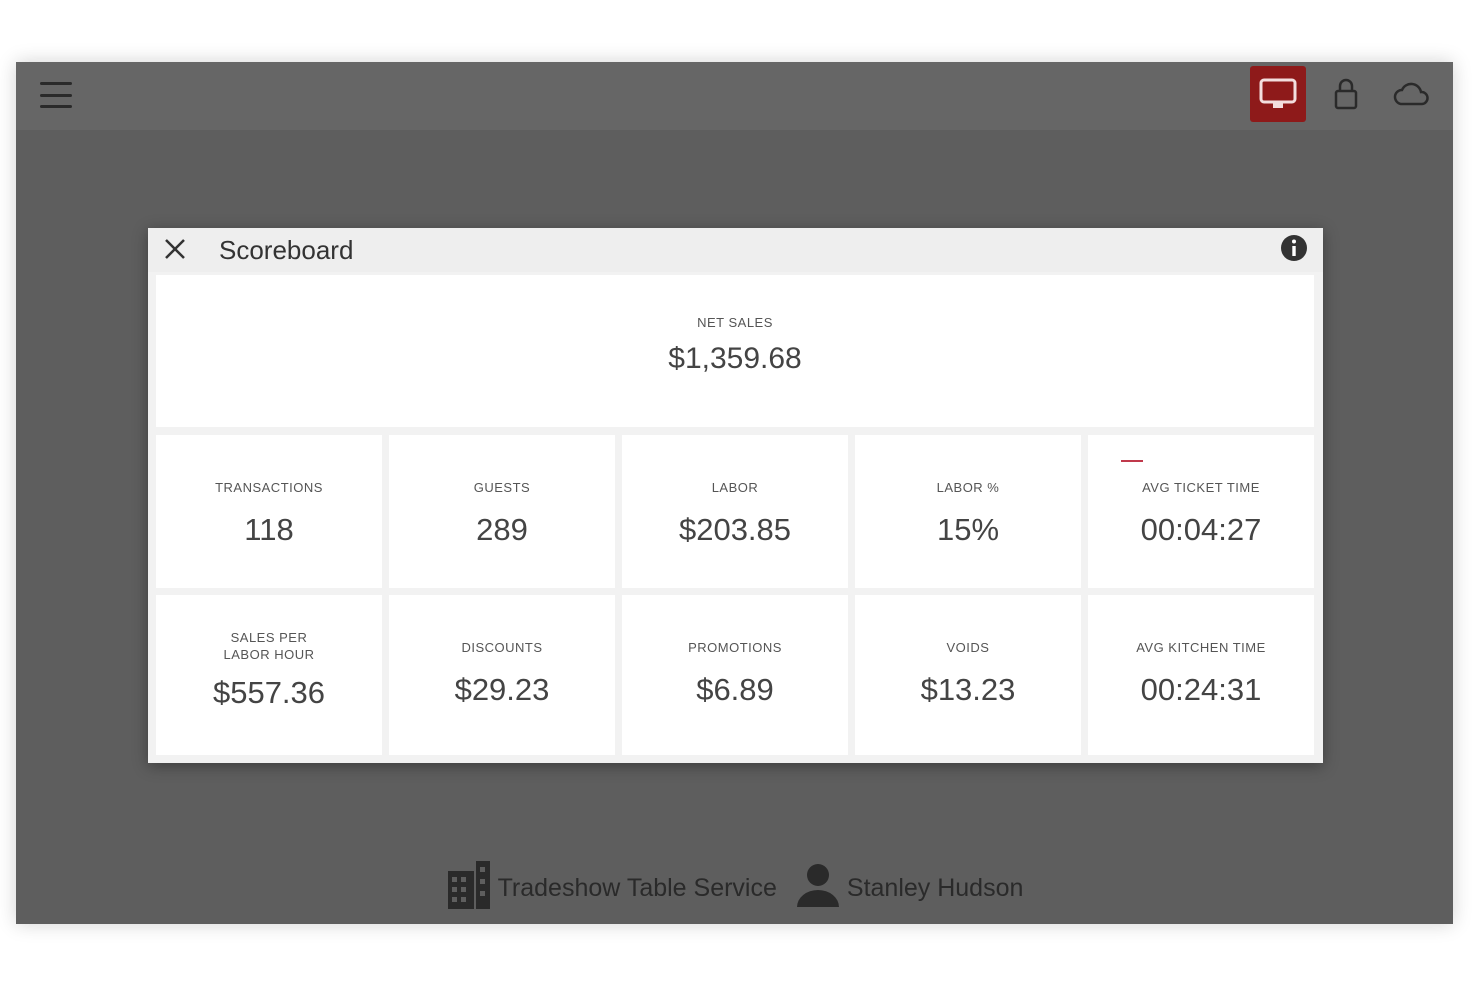 This screenshot has width=1480, height=987. Describe the element at coordinates (968, 689) in the screenshot. I see `metric-value: $13.23` at that location.